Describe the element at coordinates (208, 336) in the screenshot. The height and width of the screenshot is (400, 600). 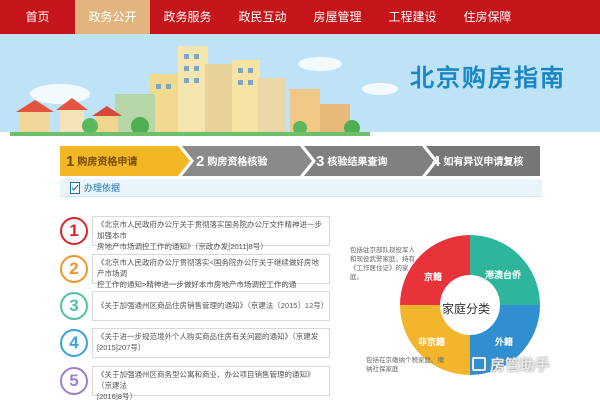
I see `list-item-line: 《关于进一步规范境外个人购买商品住房有关问题的通知》（京建发` at that location.